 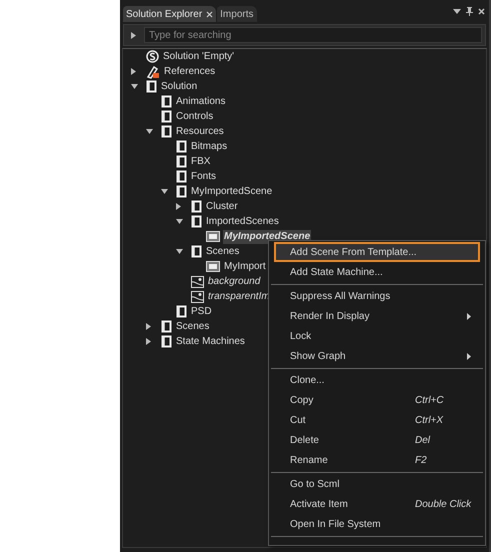 What do you see at coordinates (377, 316) in the screenshot?
I see `menu-item: Render In Display` at bounding box center [377, 316].